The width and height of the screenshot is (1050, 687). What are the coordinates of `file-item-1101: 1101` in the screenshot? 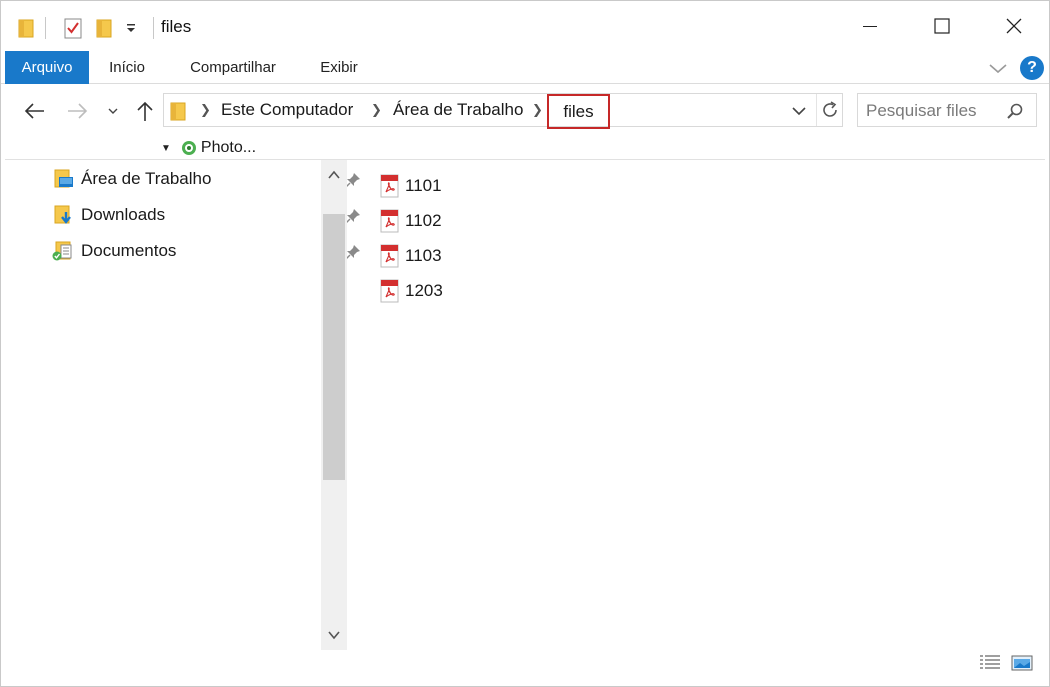 It's located at (477, 186).